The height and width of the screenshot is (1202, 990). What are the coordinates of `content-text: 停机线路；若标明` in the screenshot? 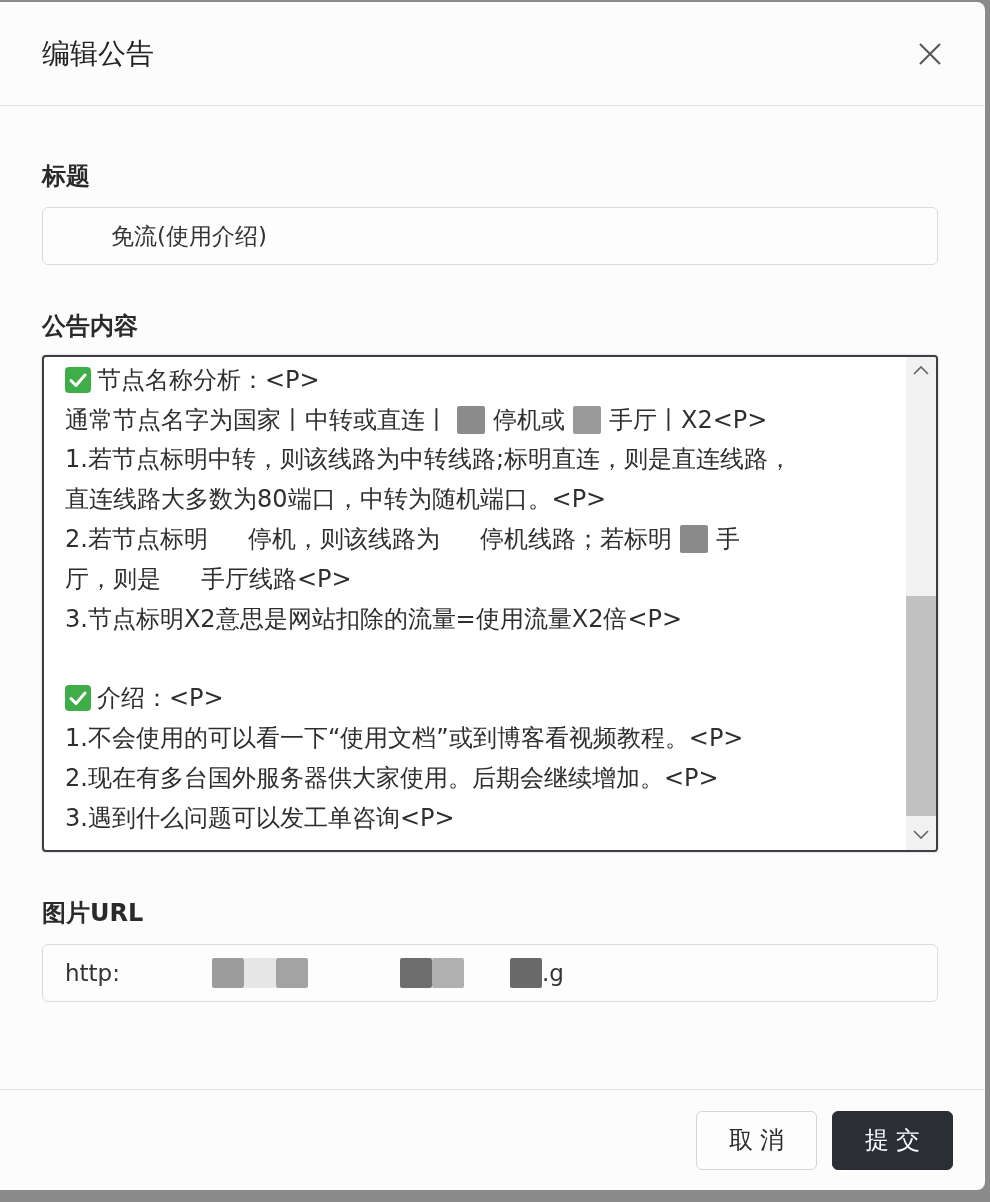 It's located at (575, 540).